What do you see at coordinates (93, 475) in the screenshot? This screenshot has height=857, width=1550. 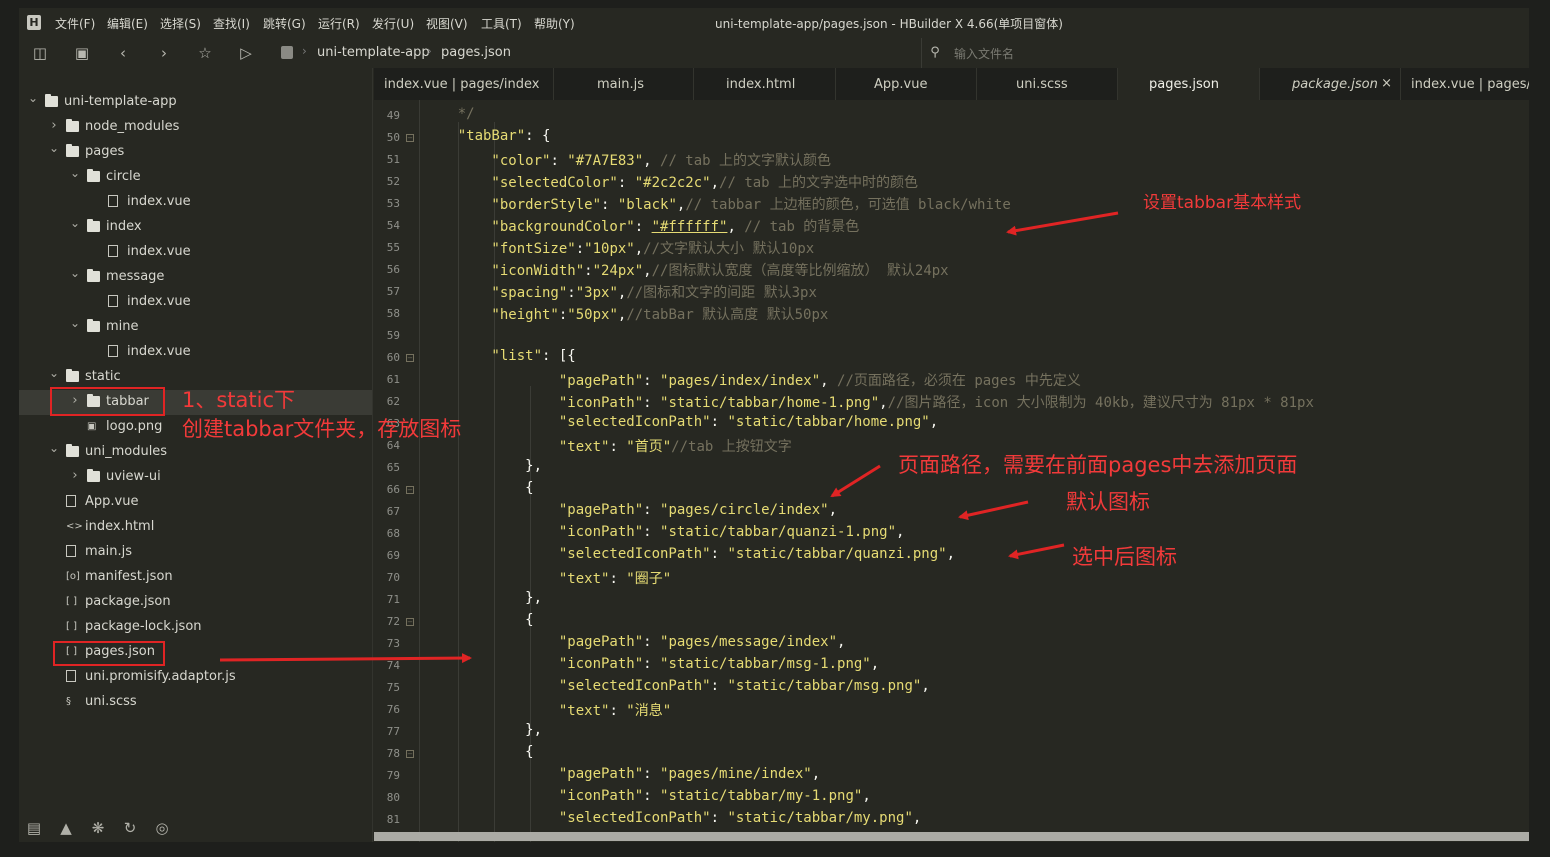 I see `folder-icon` at bounding box center [93, 475].